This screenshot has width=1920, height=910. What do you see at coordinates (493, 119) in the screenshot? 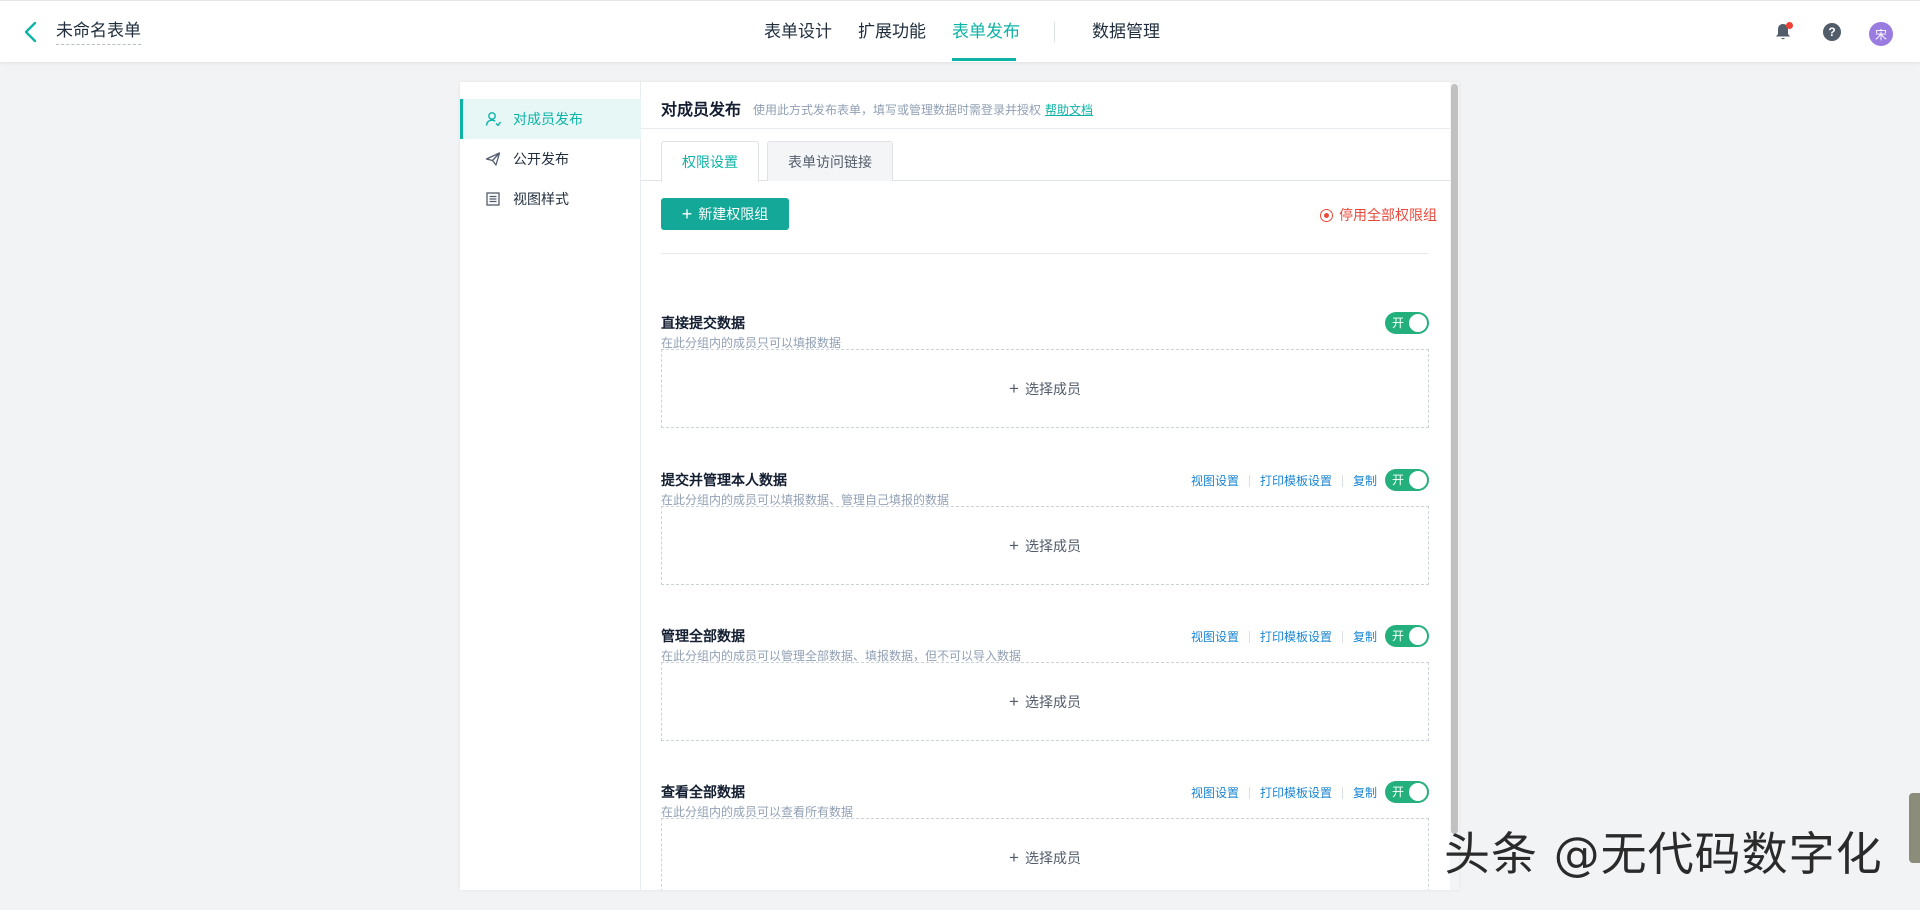
I see `member-publish-icon` at bounding box center [493, 119].